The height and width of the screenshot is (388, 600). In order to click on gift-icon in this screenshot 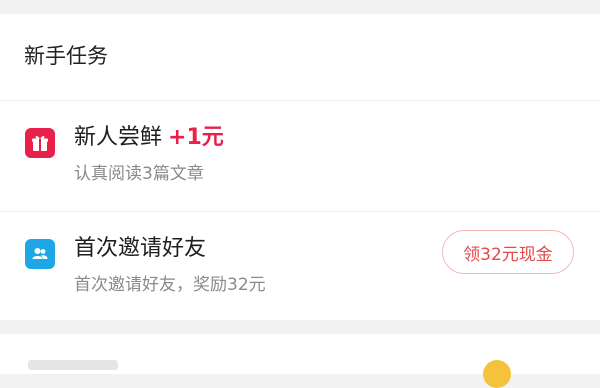, I will do `click(40, 143)`.